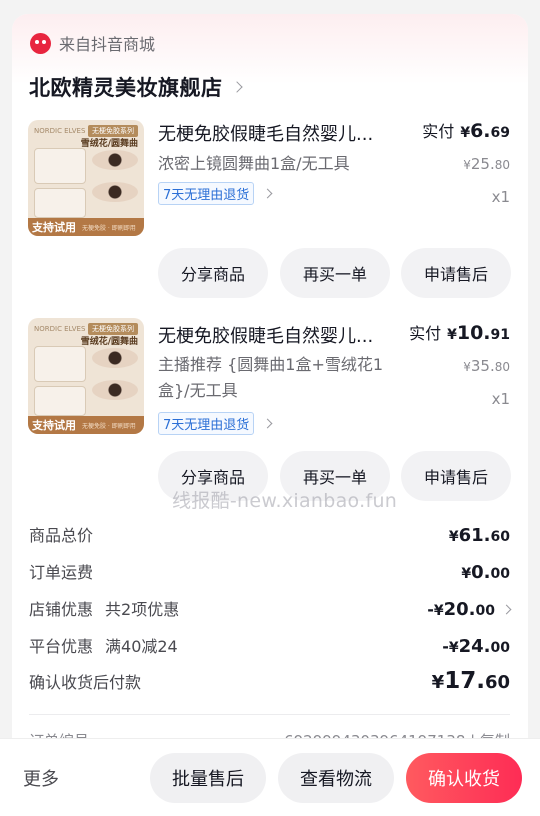 The image size is (540, 816). I want to click on summary-label: 商品总价, so click(61, 535).